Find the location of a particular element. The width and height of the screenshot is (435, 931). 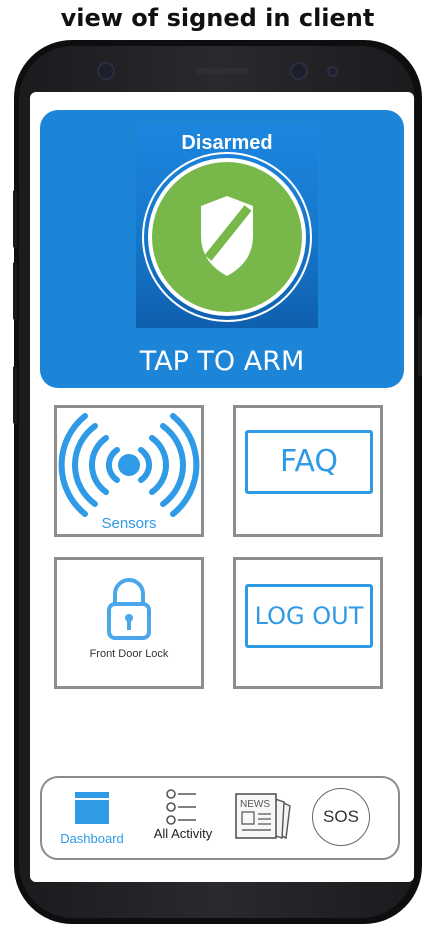

sensor-dot-icon is located at coordinates (332, 71).